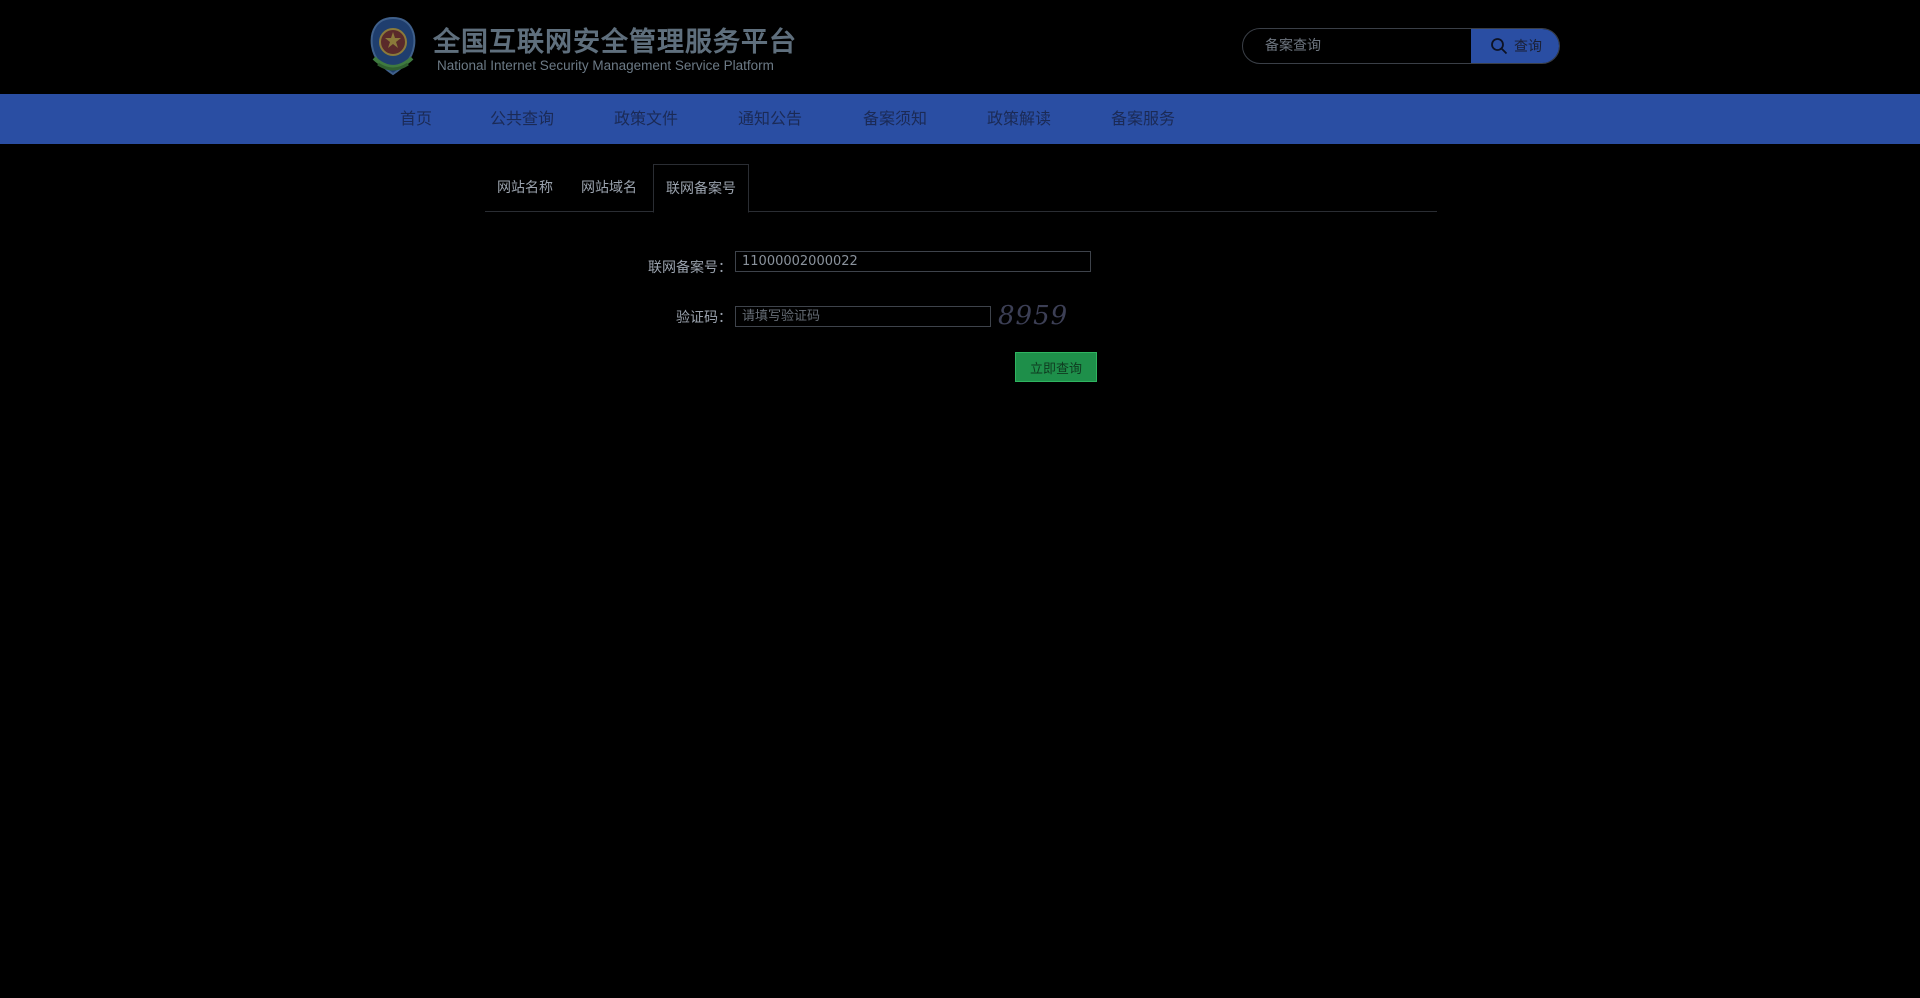 Image resolution: width=1920 pixels, height=998 pixels. I want to click on search-input, so click(1357, 46).